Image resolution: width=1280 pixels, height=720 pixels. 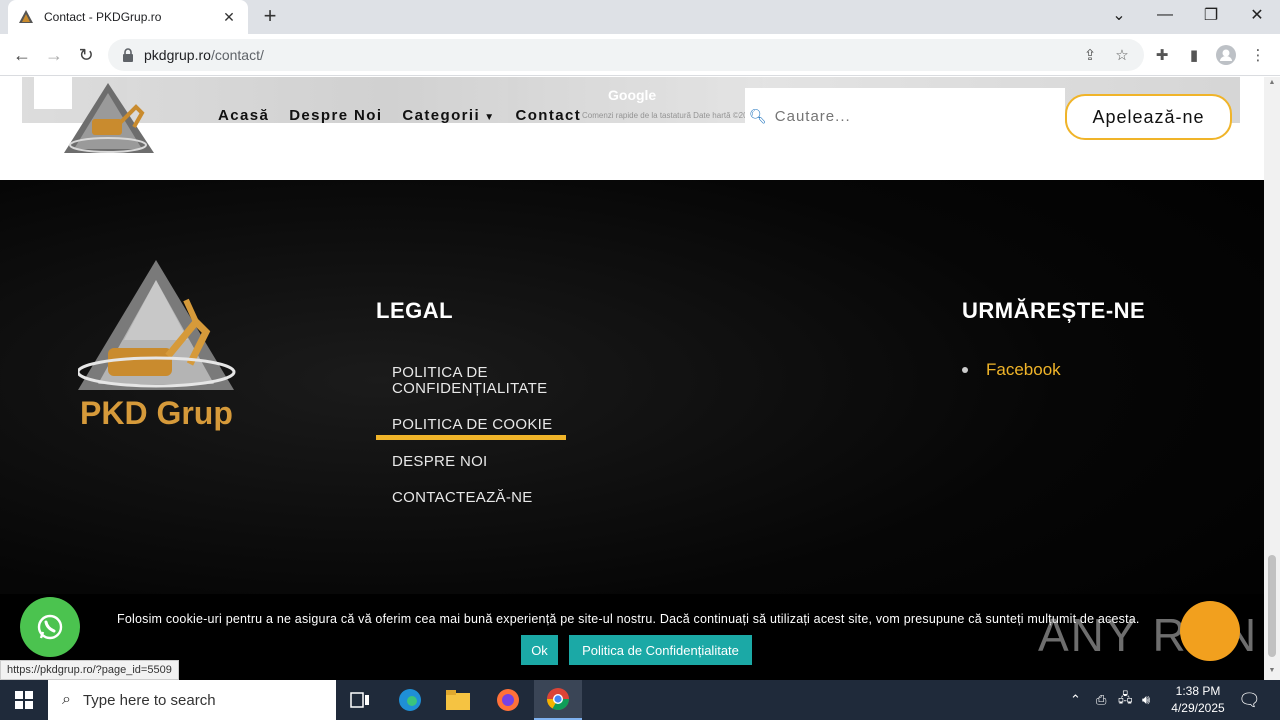 What do you see at coordinates (66, 699) in the screenshot?
I see `search-icon: ⌕` at bounding box center [66, 699].